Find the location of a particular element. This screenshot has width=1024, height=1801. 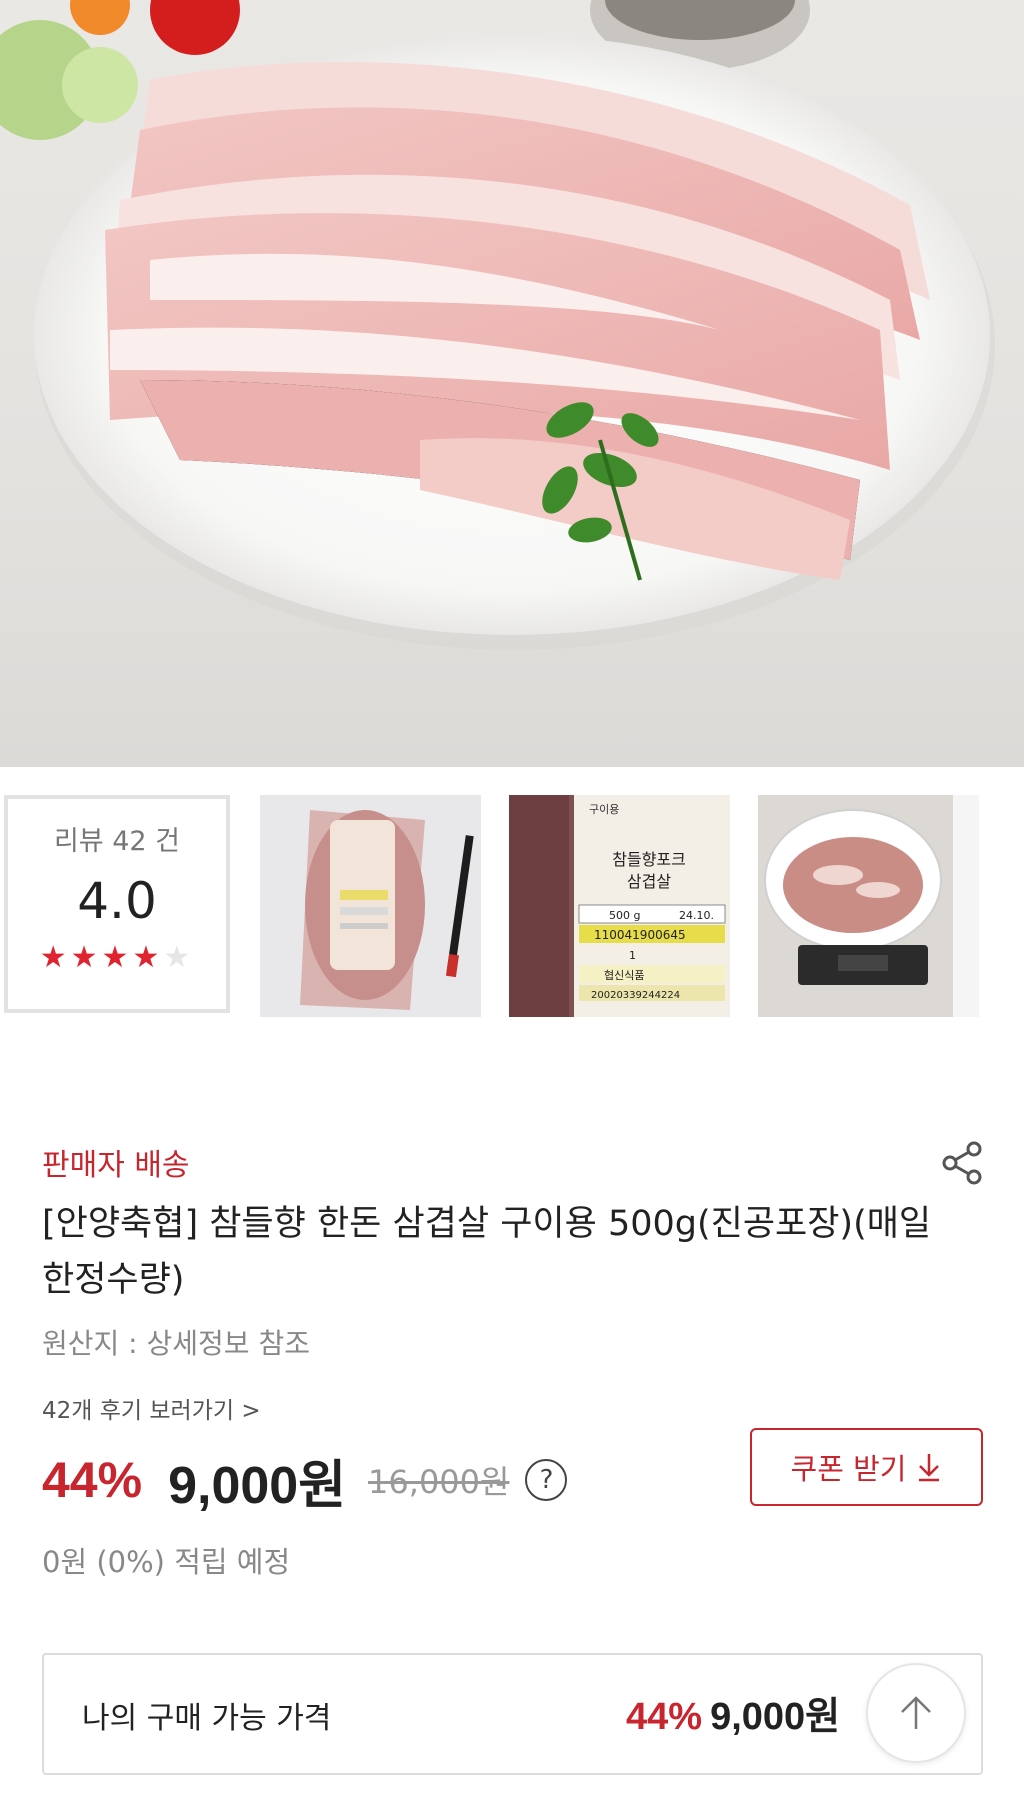

rating-stars: ★★★★★ is located at coordinates (117, 957).